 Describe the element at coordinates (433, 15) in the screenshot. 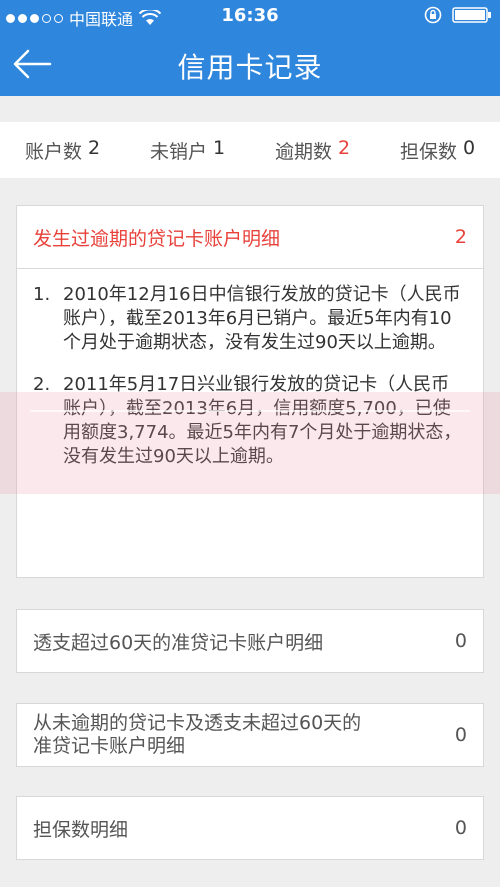

I see `rotation-lock-icon` at that location.